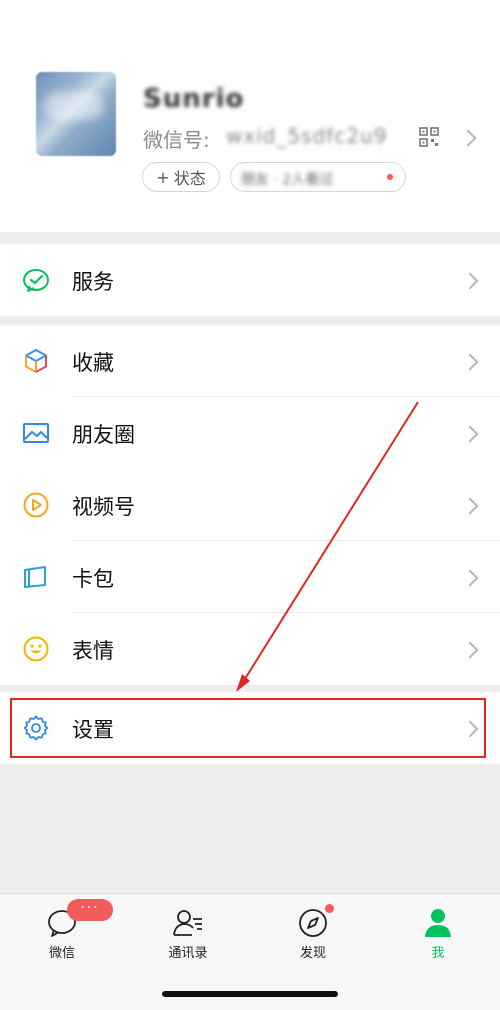  I want to click on notification-dot, so click(329, 908).